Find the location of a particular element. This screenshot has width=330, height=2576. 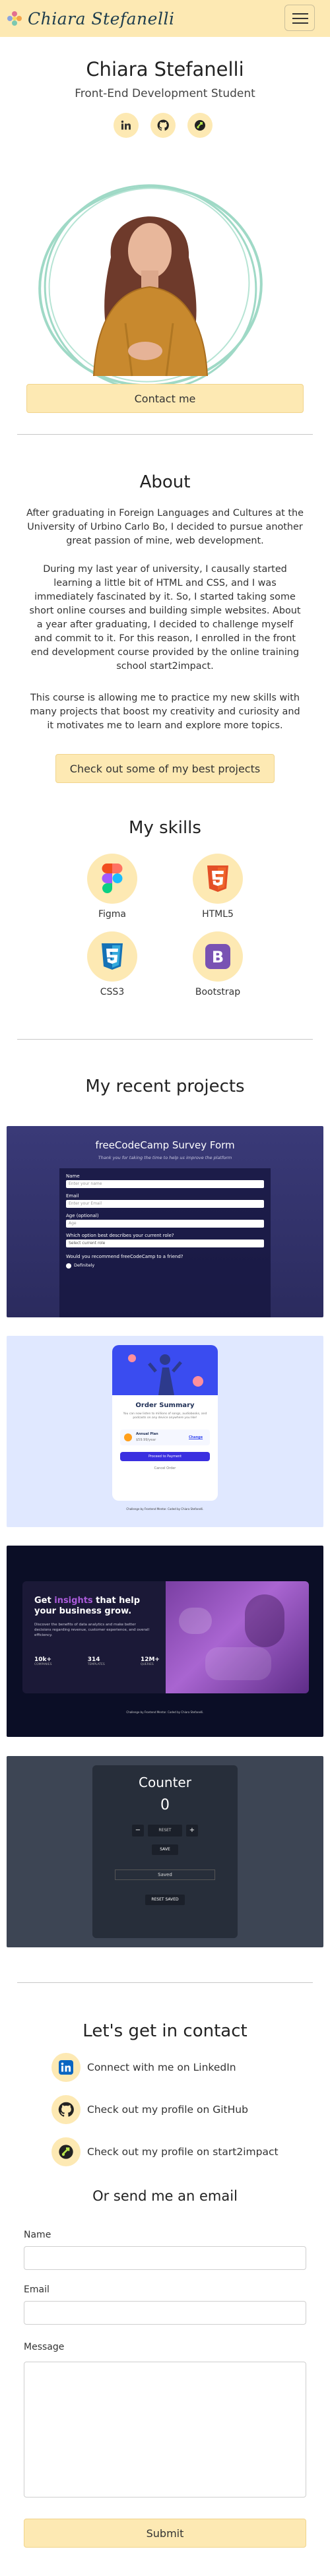

message-label: Message is located at coordinates (44, 2347).